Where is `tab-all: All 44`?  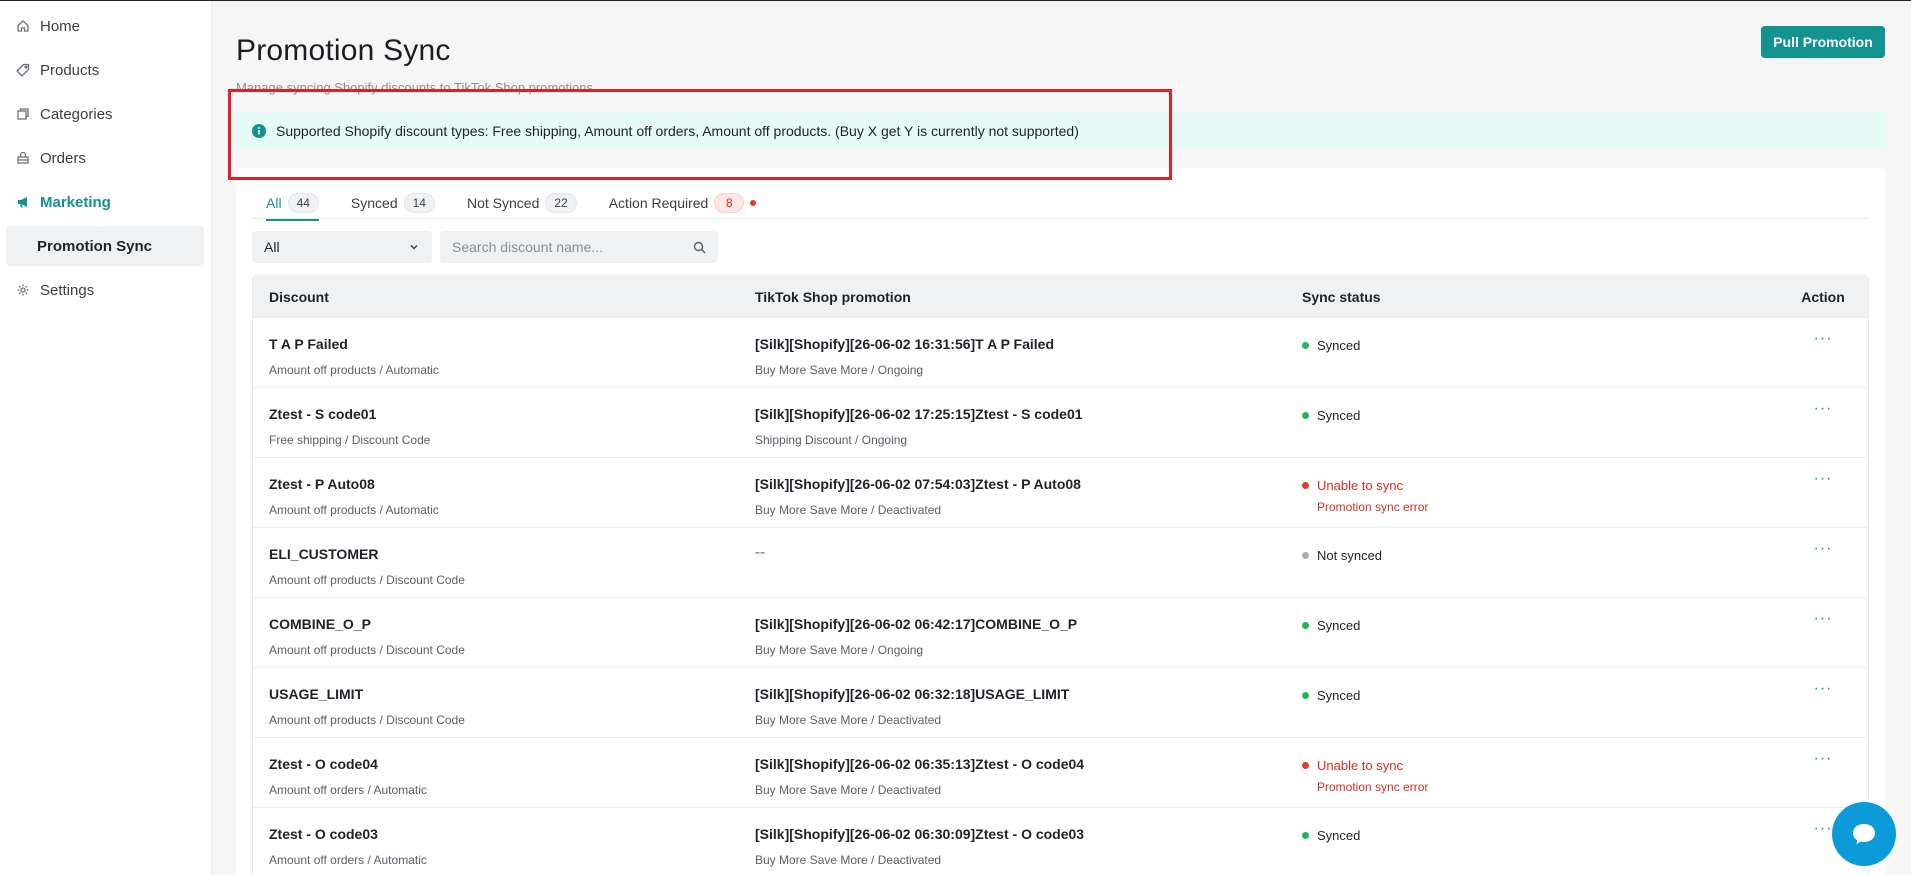 tab-all: All 44 is located at coordinates (292, 204).